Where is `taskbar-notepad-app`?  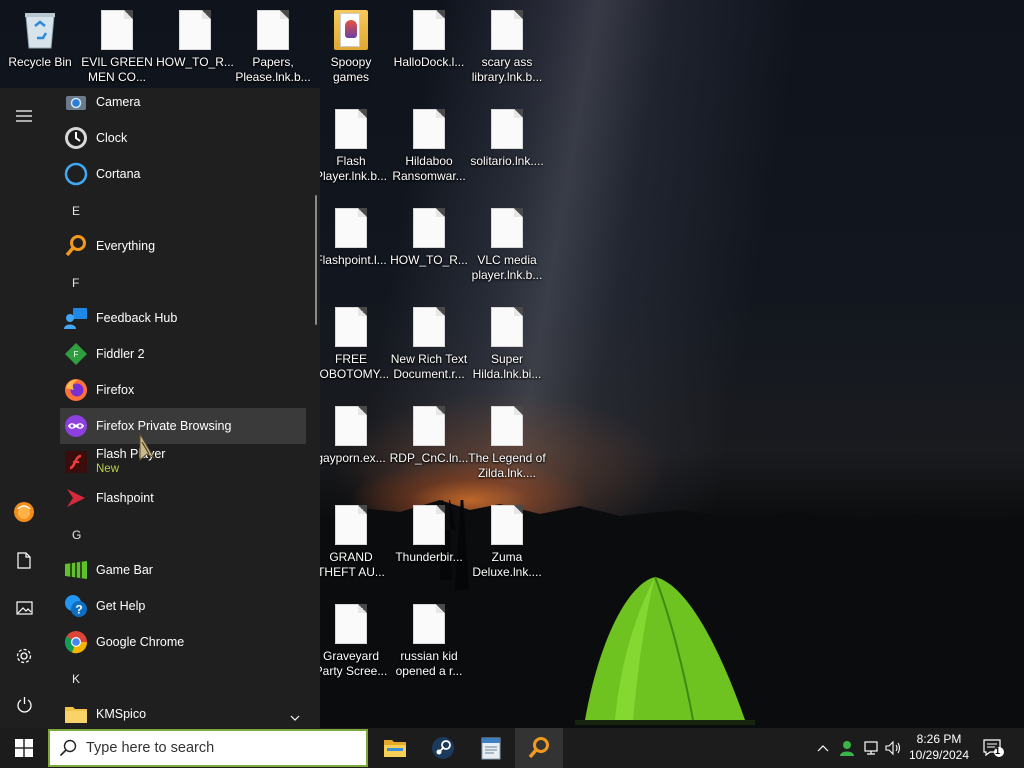
taskbar-notepad-app is located at coordinates (491, 748).